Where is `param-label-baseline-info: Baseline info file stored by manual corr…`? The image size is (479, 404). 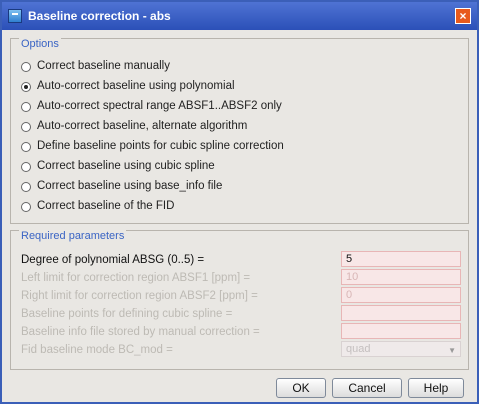 param-label-baseline-info: Baseline info file stored by manual corr… is located at coordinates (140, 332).